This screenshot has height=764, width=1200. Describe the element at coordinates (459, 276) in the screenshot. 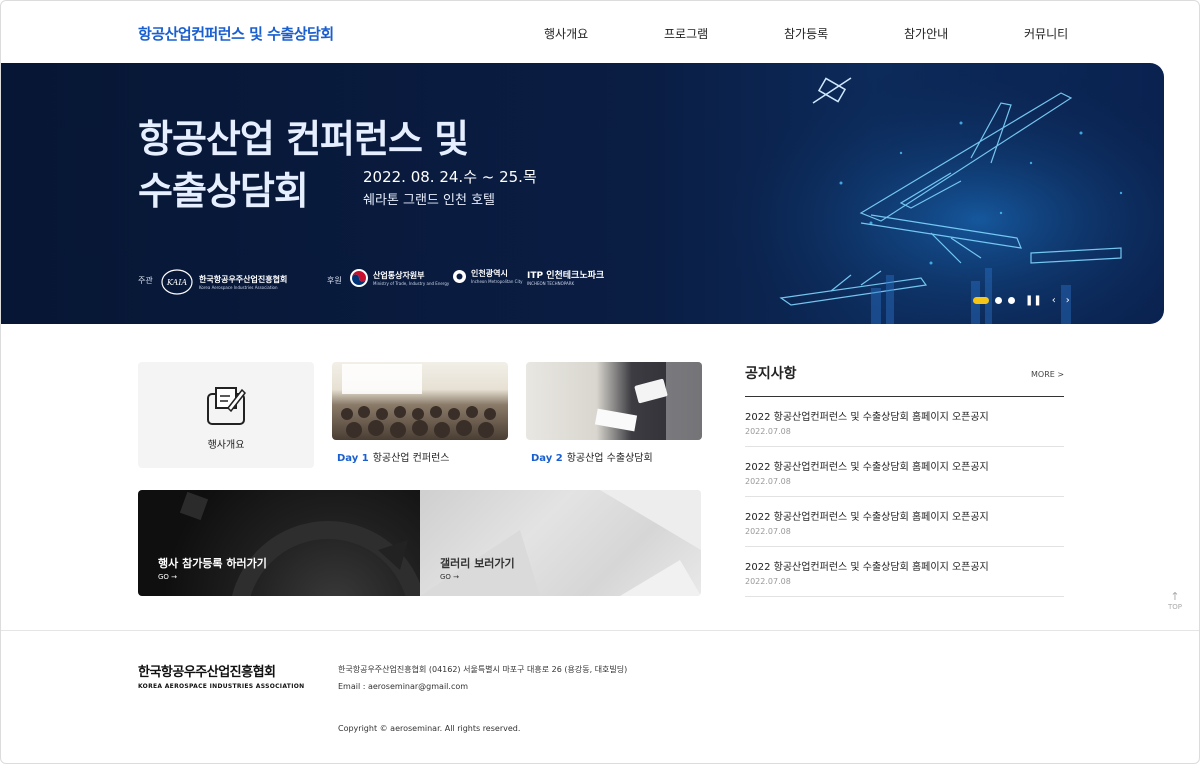

I see `incheon-city-icon` at that location.